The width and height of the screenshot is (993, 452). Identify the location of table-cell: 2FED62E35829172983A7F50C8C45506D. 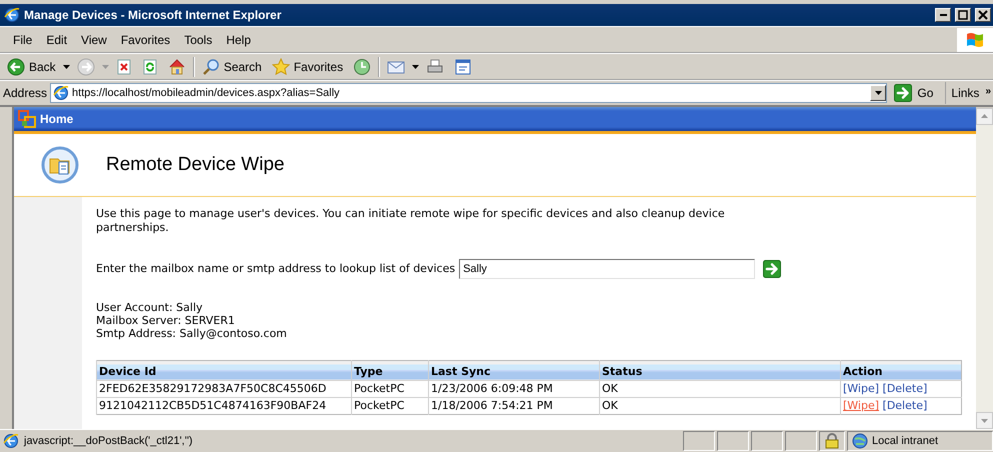
(224, 389).